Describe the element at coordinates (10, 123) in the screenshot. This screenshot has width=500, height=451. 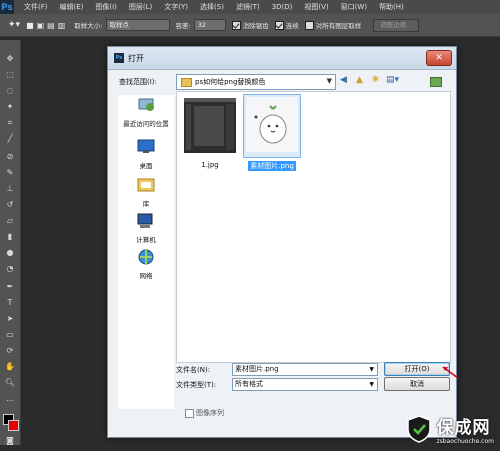
I see `crop-tool-icon: ⌗` at that location.